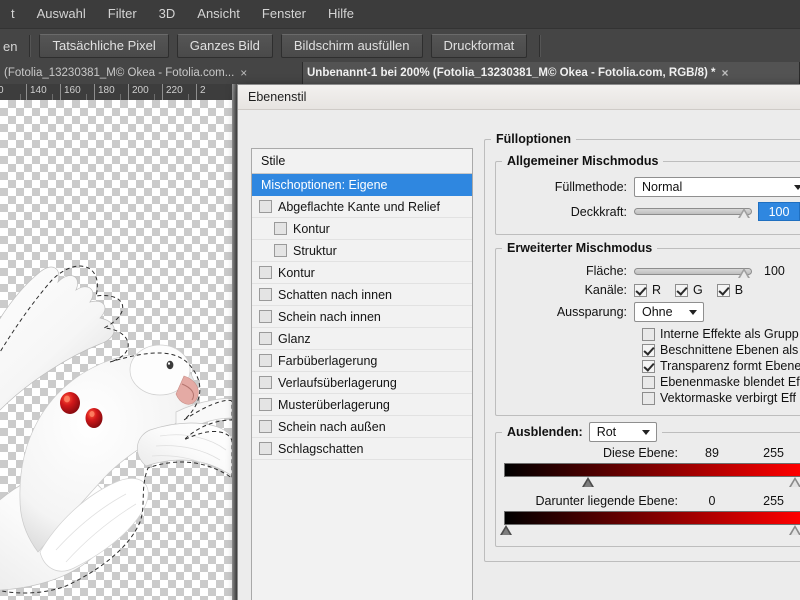  What do you see at coordinates (744, 272) in the screenshot?
I see `flaeche-slider-handle` at bounding box center [744, 272].